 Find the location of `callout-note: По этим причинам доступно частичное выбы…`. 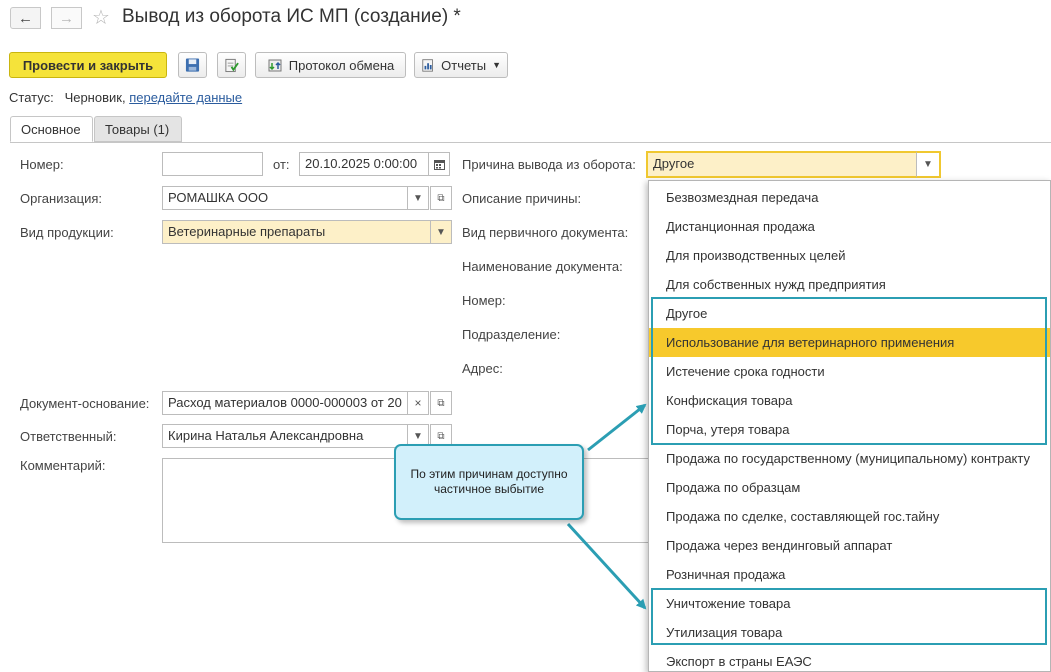

callout-note: По этим причинам доступно частичное выбы… is located at coordinates (489, 482).